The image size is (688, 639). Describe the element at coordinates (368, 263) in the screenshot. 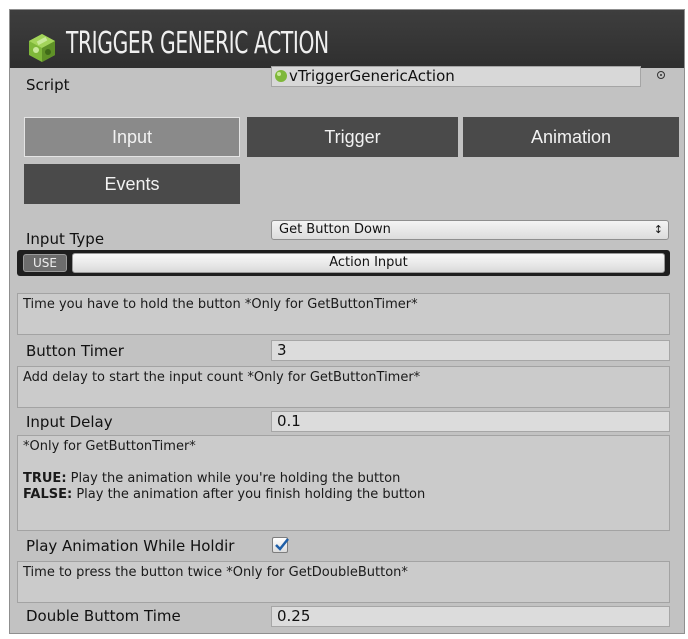

I see `action-input-button: Action Input` at that location.